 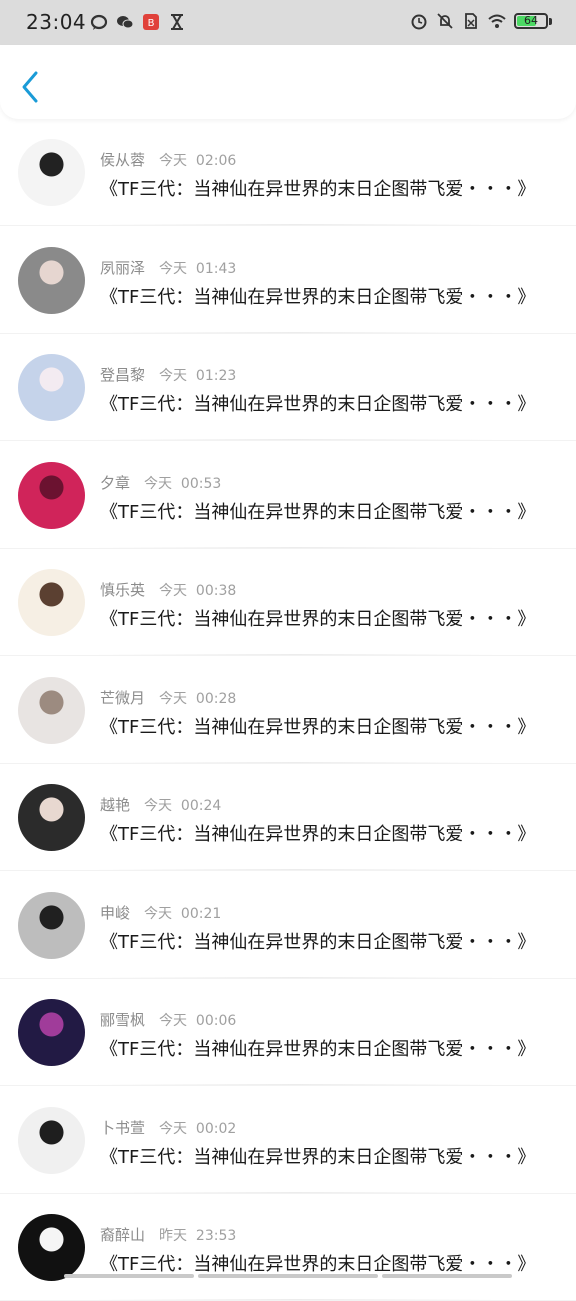 What do you see at coordinates (183, 806) in the screenshot?
I see `message-time: 今天 00:24` at bounding box center [183, 806].